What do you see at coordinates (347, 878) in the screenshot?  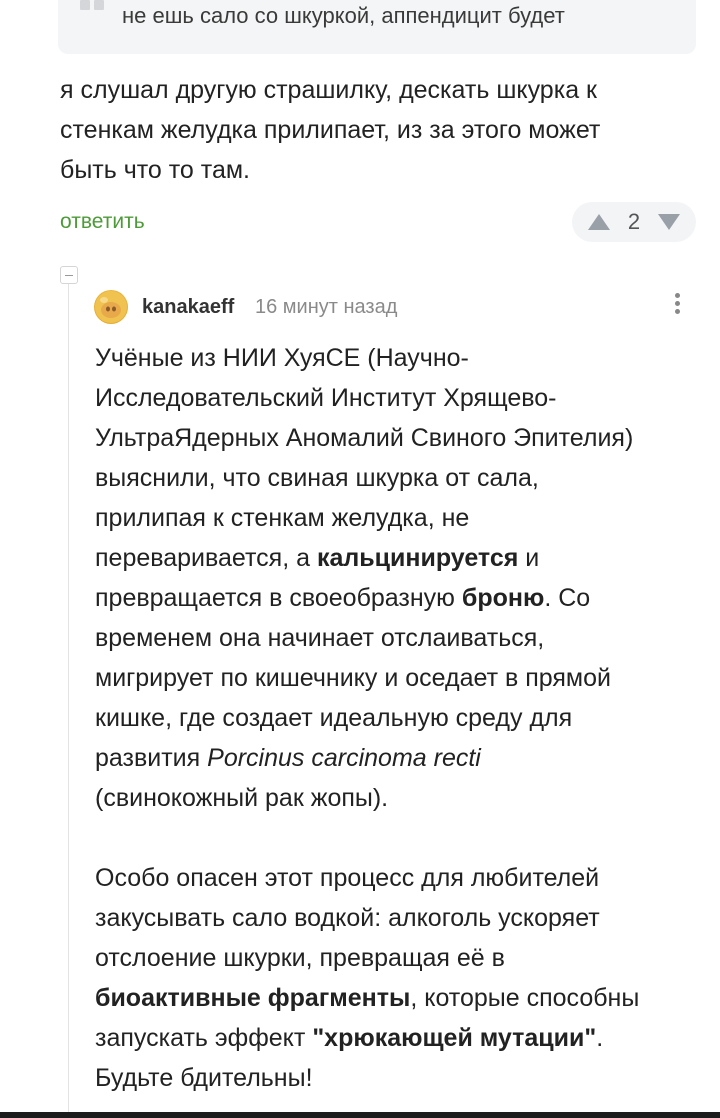 I see `comment-line: Особо опасен этот процесс для любителей` at bounding box center [347, 878].